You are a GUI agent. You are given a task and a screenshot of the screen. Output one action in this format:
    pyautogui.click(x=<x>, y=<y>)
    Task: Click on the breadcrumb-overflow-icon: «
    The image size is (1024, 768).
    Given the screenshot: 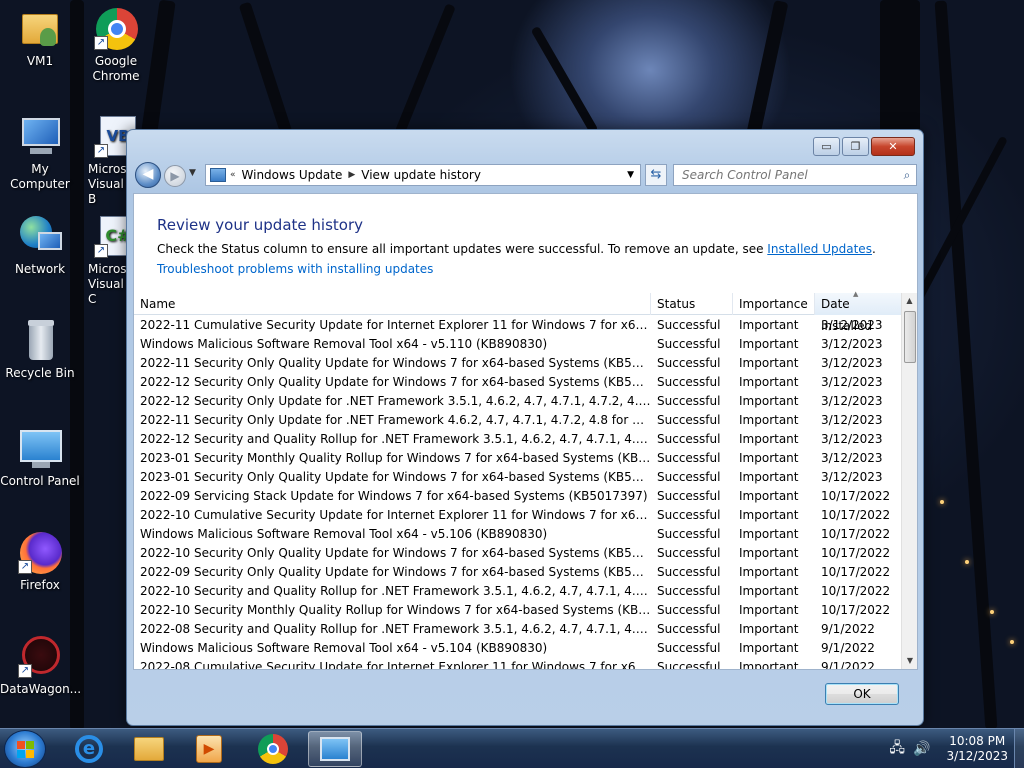 What is the action you would take?
    pyautogui.click(x=233, y=175)
    